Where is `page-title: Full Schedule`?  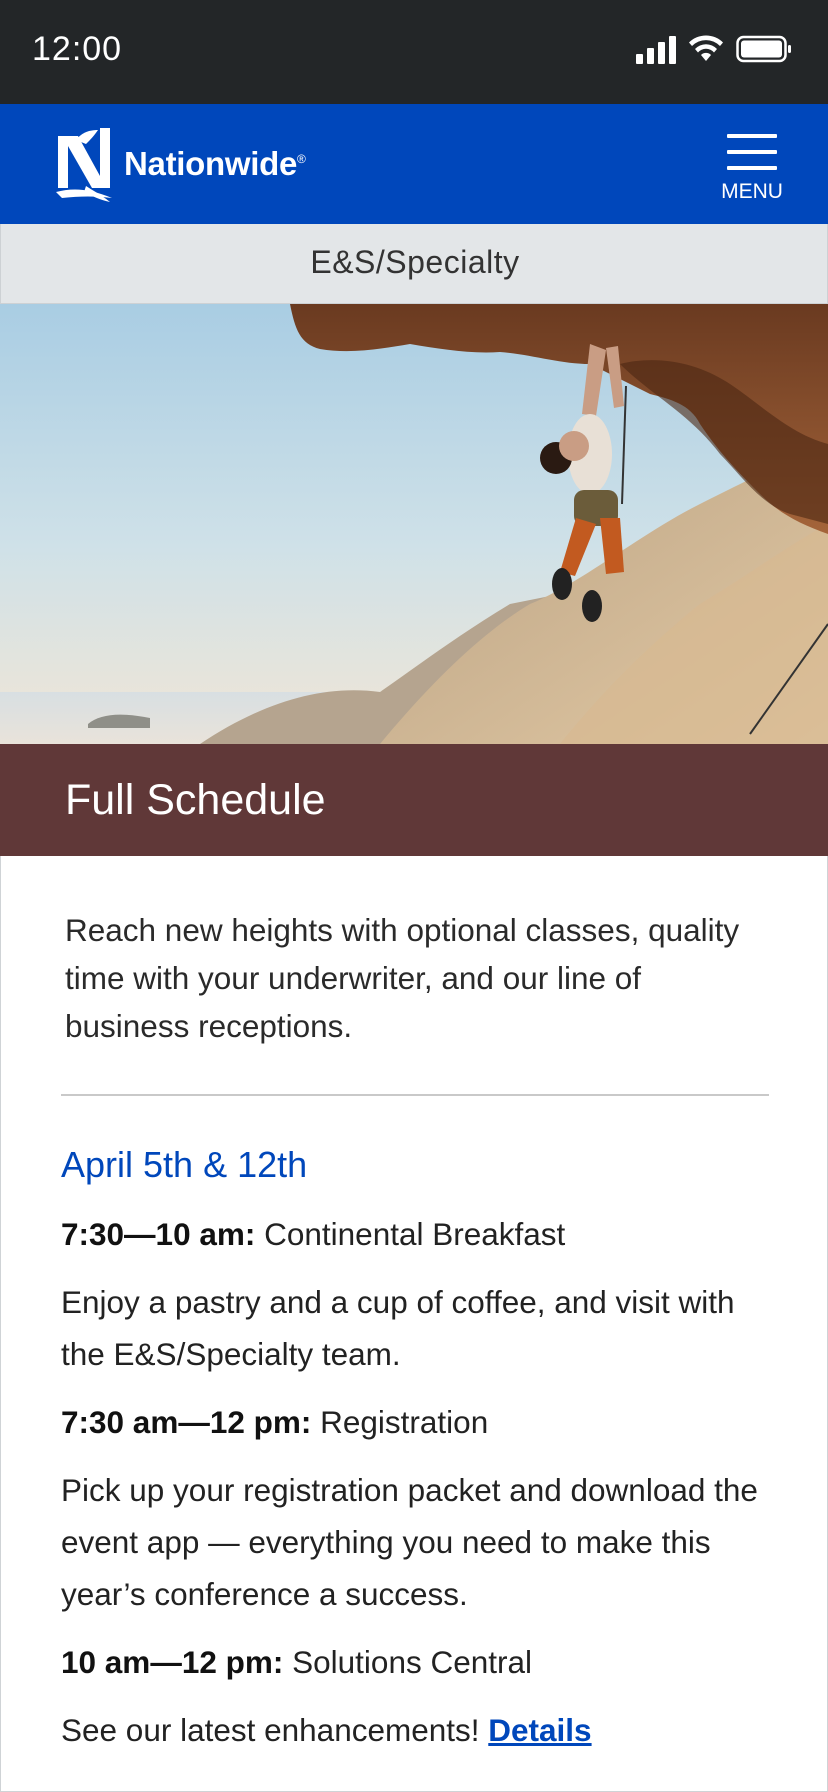 page-title: Full Schedule is located at coordinates (195, 800).